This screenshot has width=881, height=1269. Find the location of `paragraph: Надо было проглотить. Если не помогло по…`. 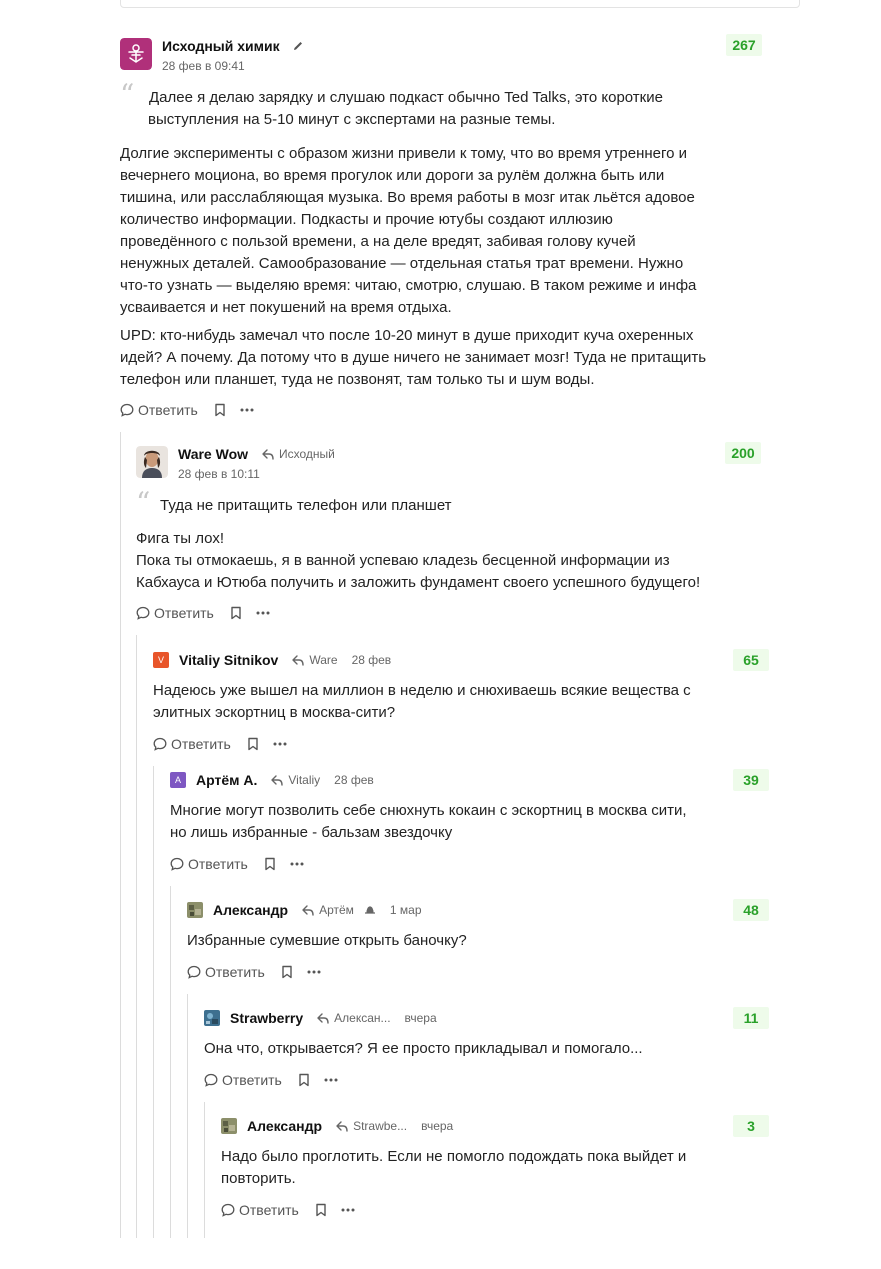

paragraph: Надо было проглотить. Если не помогло по… is located at coordinates (481, 1168).